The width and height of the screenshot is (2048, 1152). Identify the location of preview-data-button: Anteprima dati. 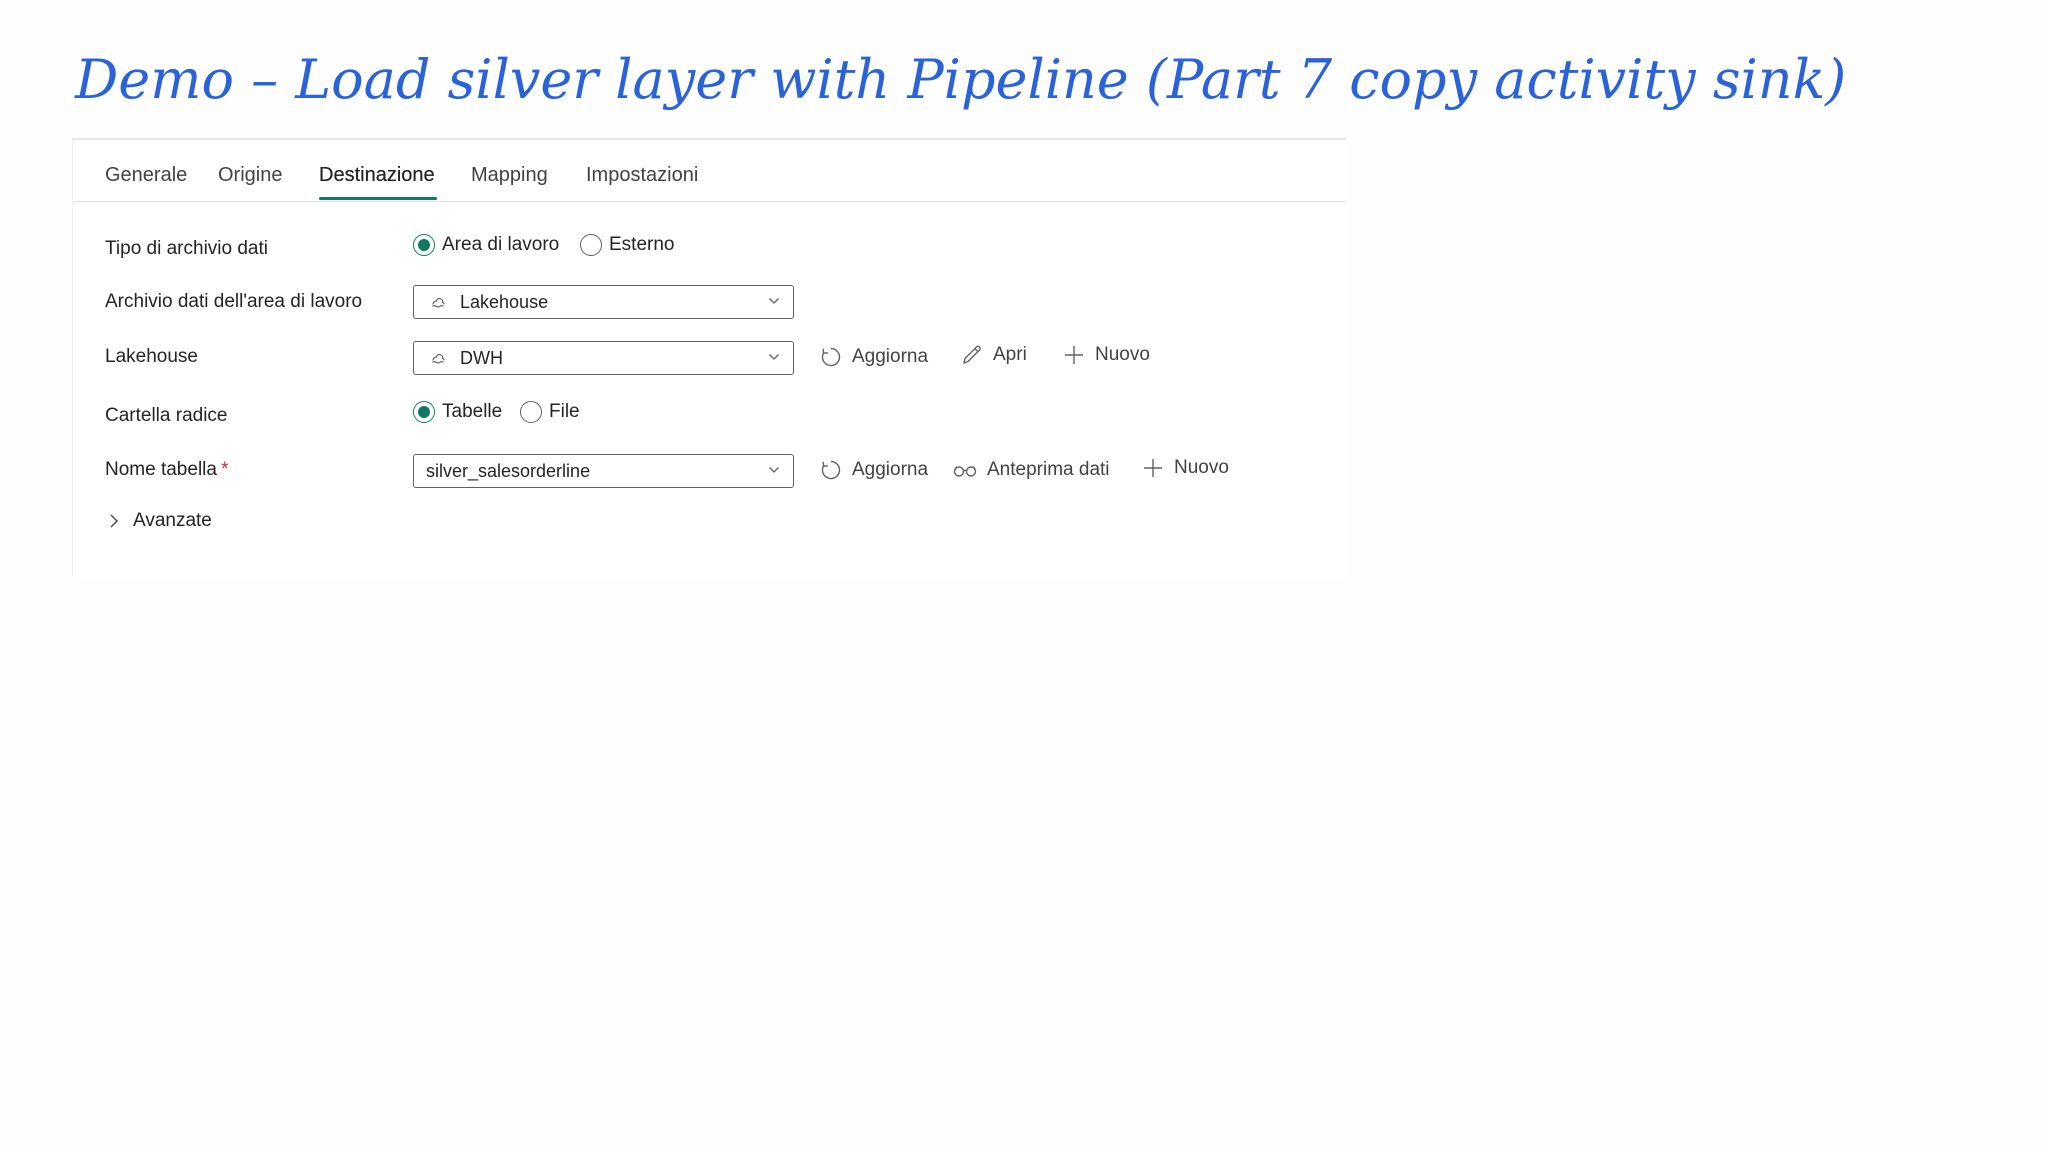
(1031, 470).